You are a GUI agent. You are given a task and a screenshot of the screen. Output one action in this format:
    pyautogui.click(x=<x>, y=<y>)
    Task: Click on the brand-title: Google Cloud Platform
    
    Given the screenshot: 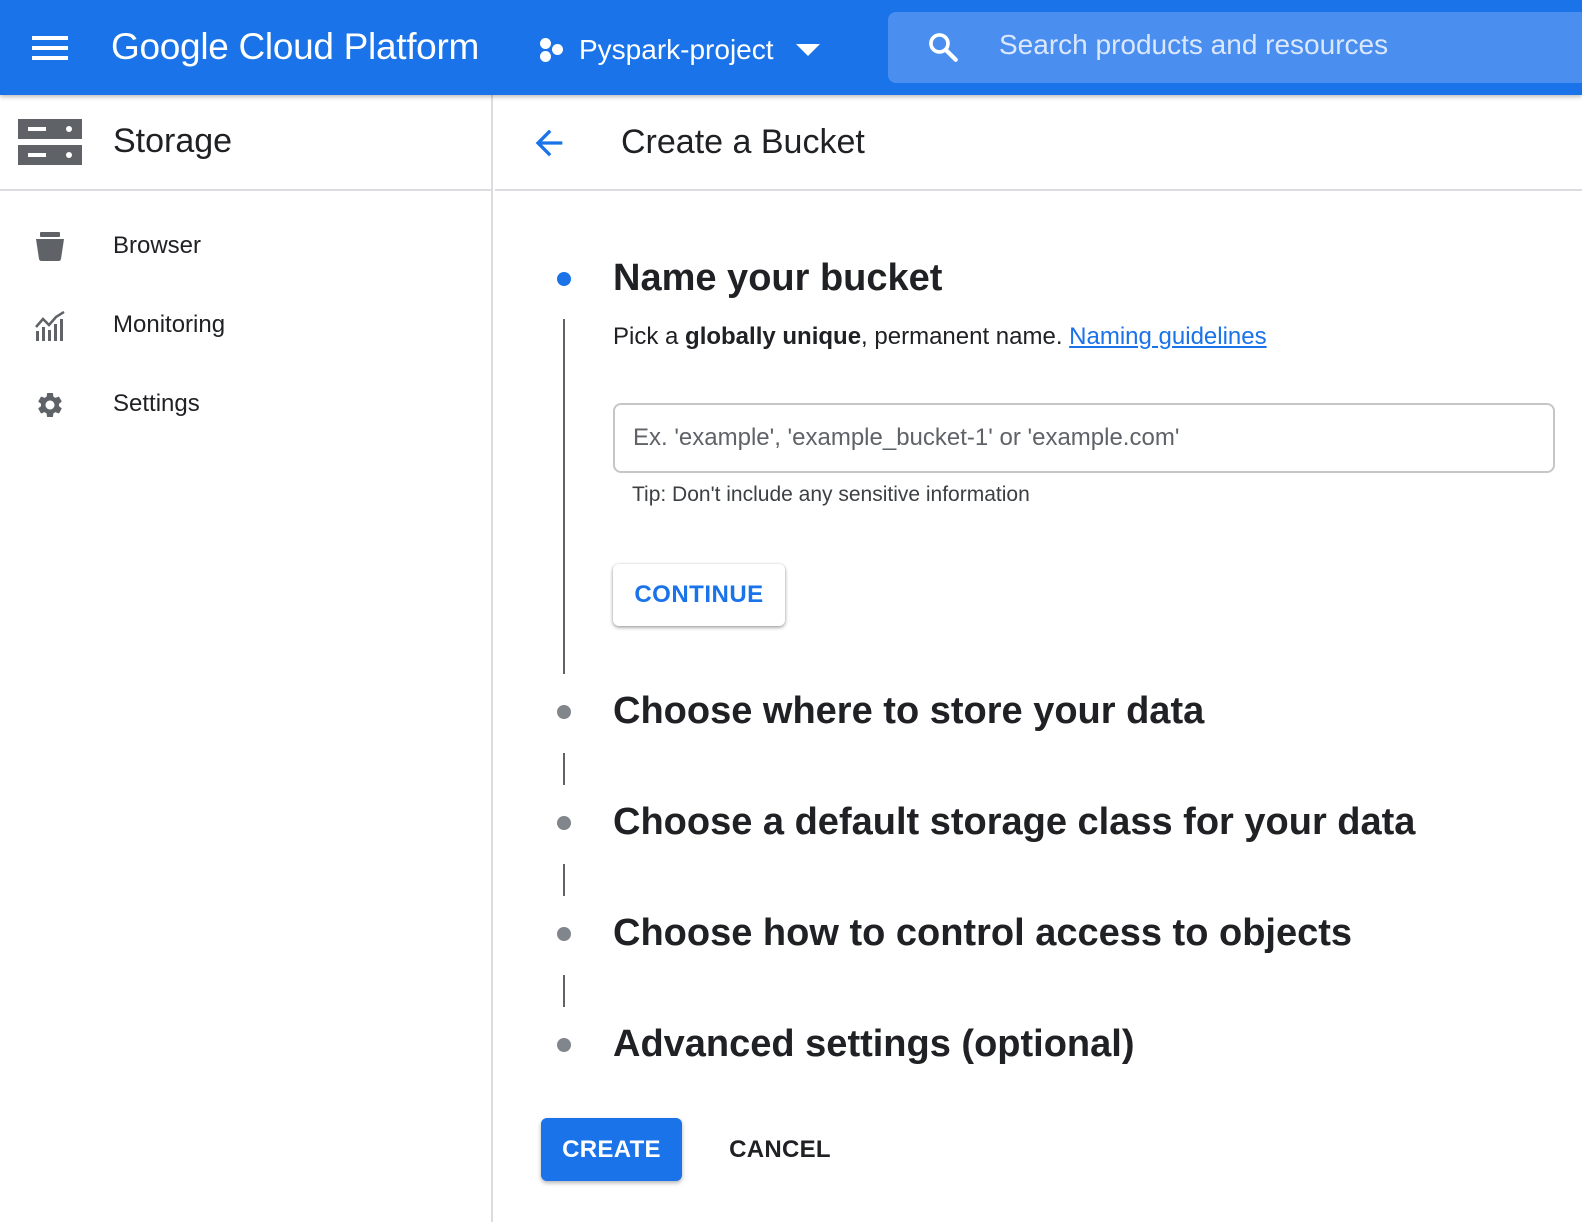 What is the action you would take?
    pyautogui.click(x=295, y=47)
    